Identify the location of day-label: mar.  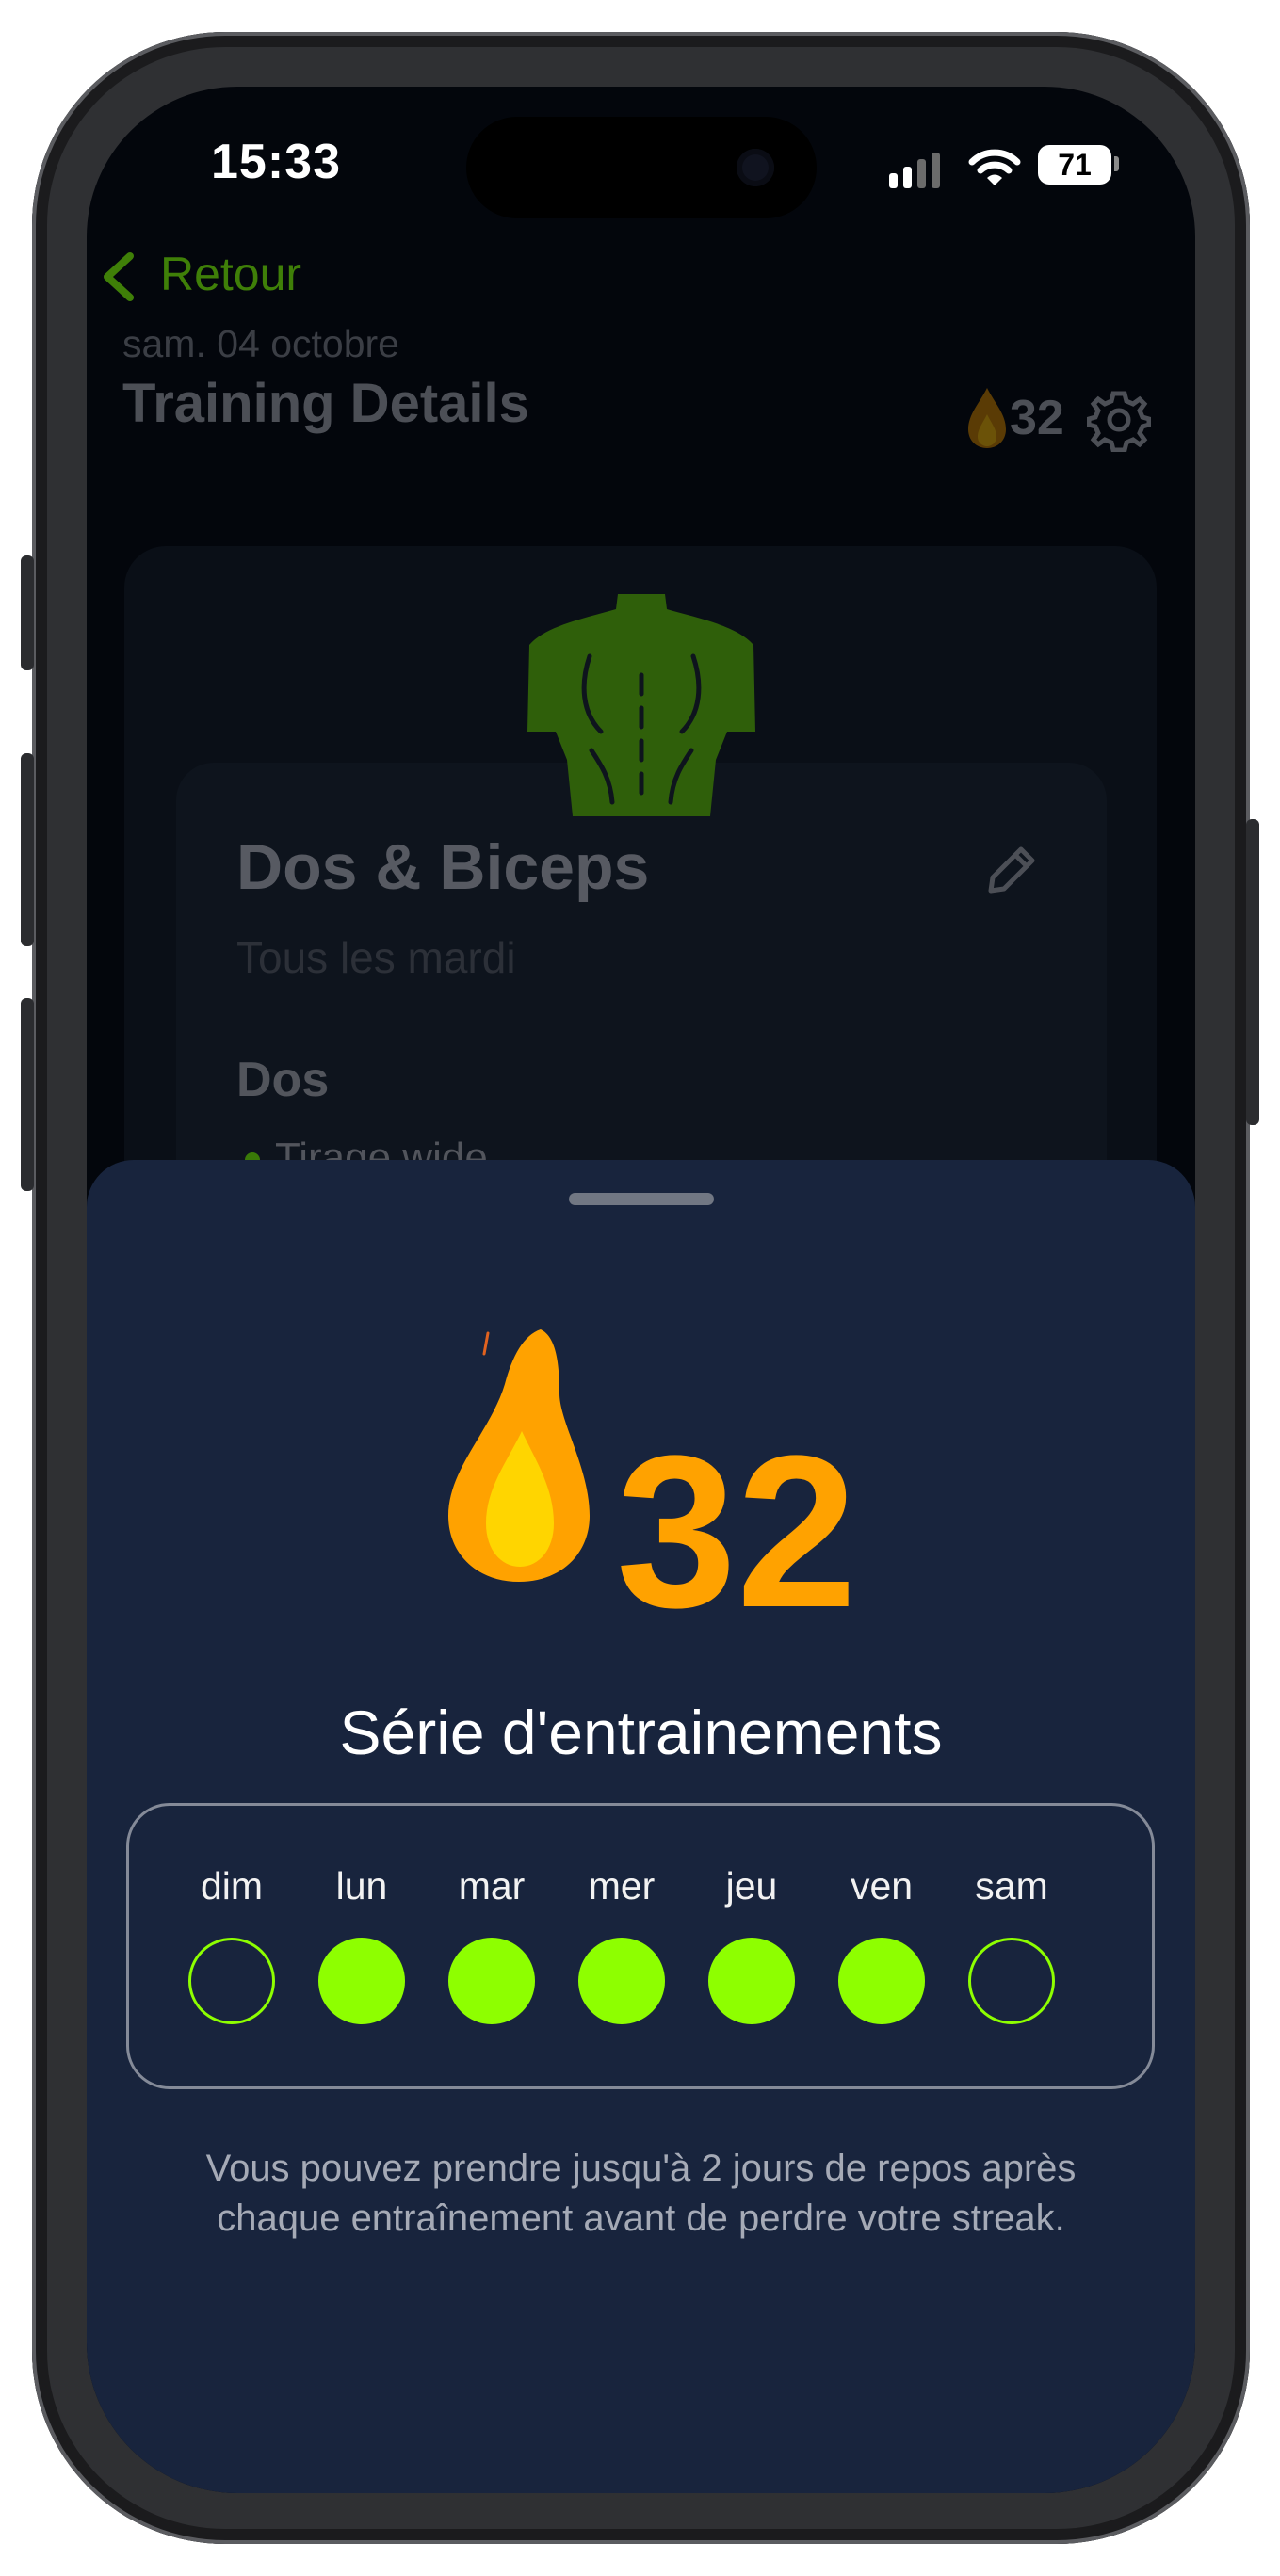
(492, 1886).